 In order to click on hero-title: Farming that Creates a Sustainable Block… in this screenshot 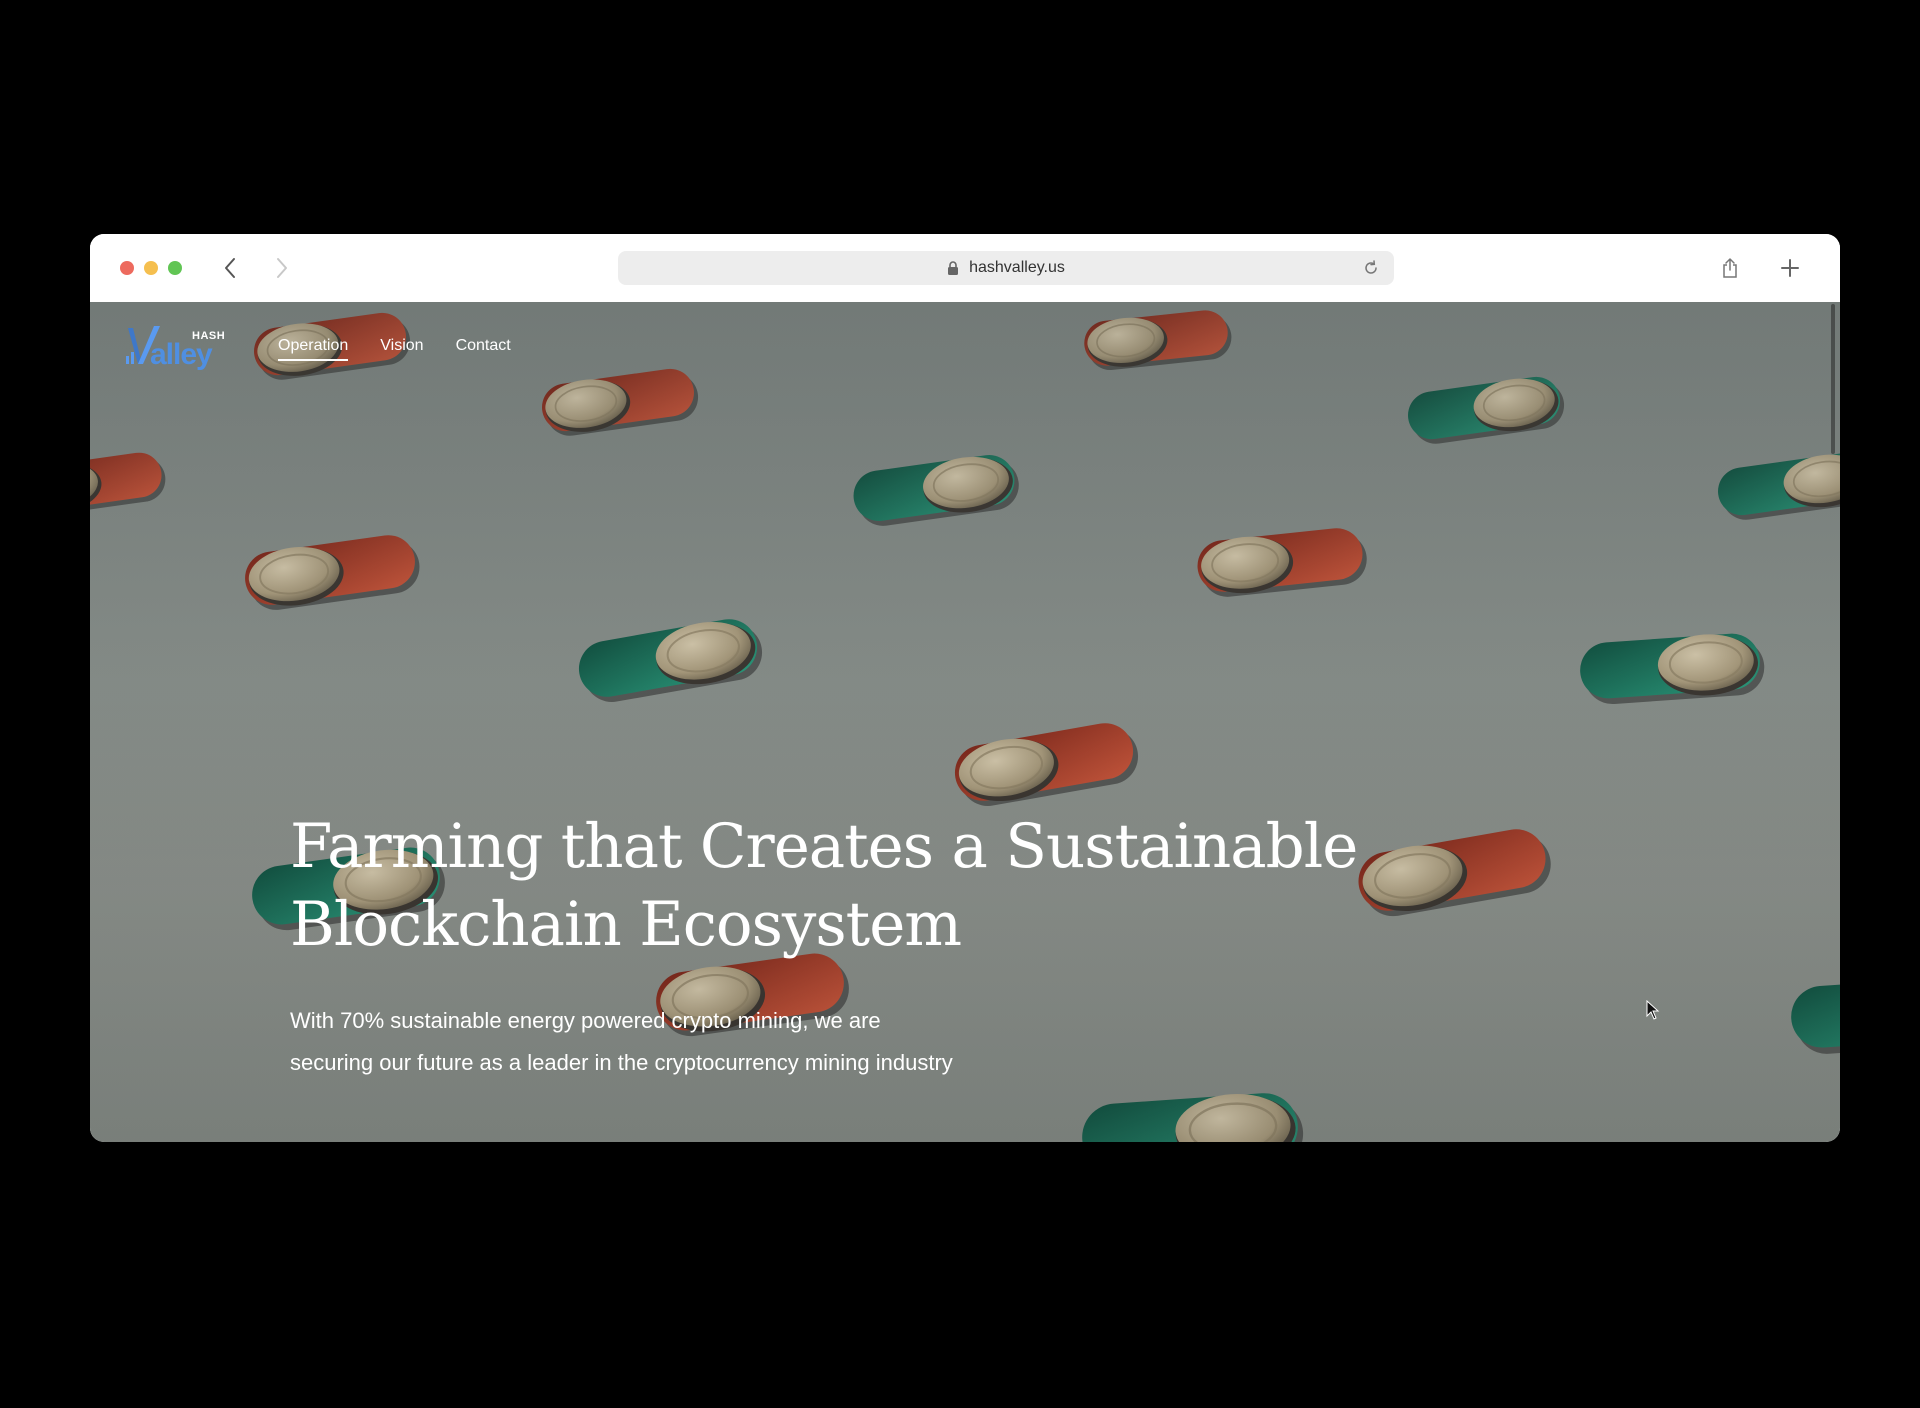, I will do `click(840, 886)`.